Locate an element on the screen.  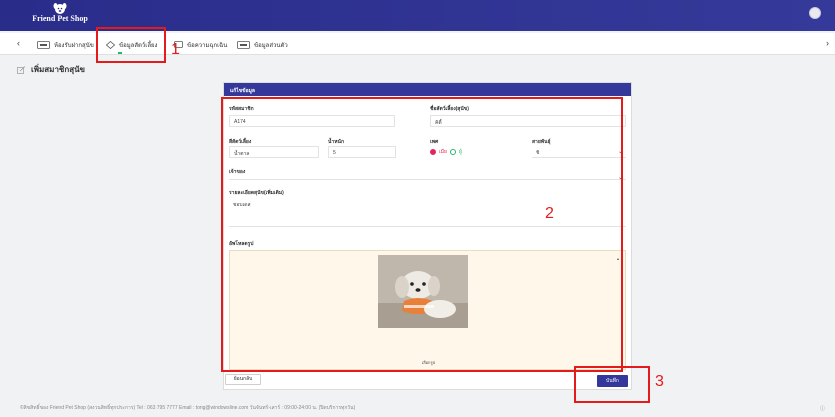
annotation-number-3: 3 is located at coordinates (659, 381).